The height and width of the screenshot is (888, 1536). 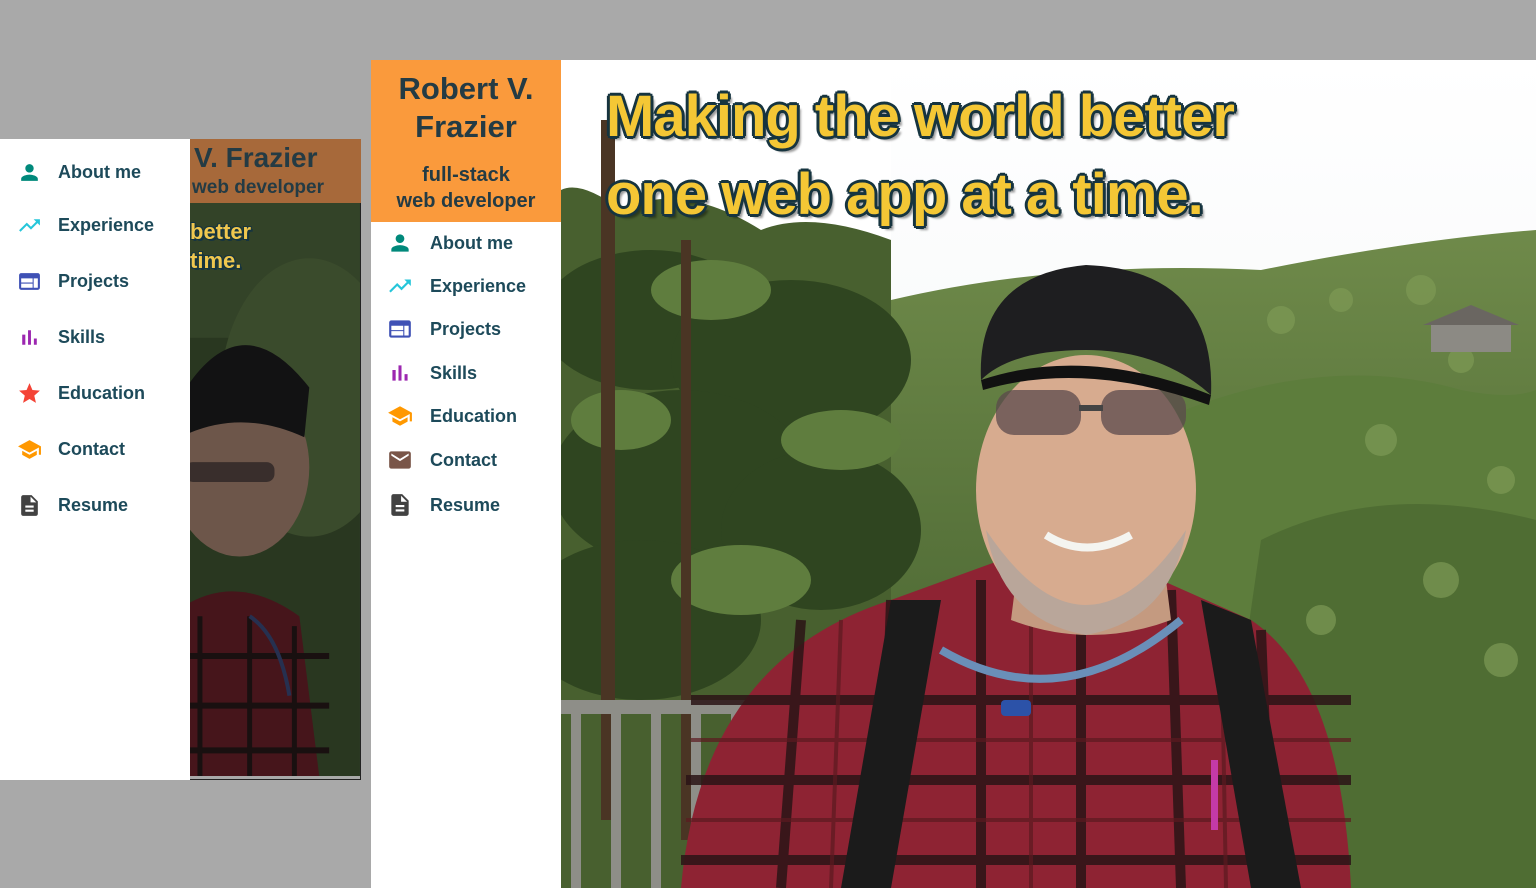 What do you see at coordinates (466, 126) in the screenshot?
I see `name-line2: Frazier` at bounding box center [466, 126].